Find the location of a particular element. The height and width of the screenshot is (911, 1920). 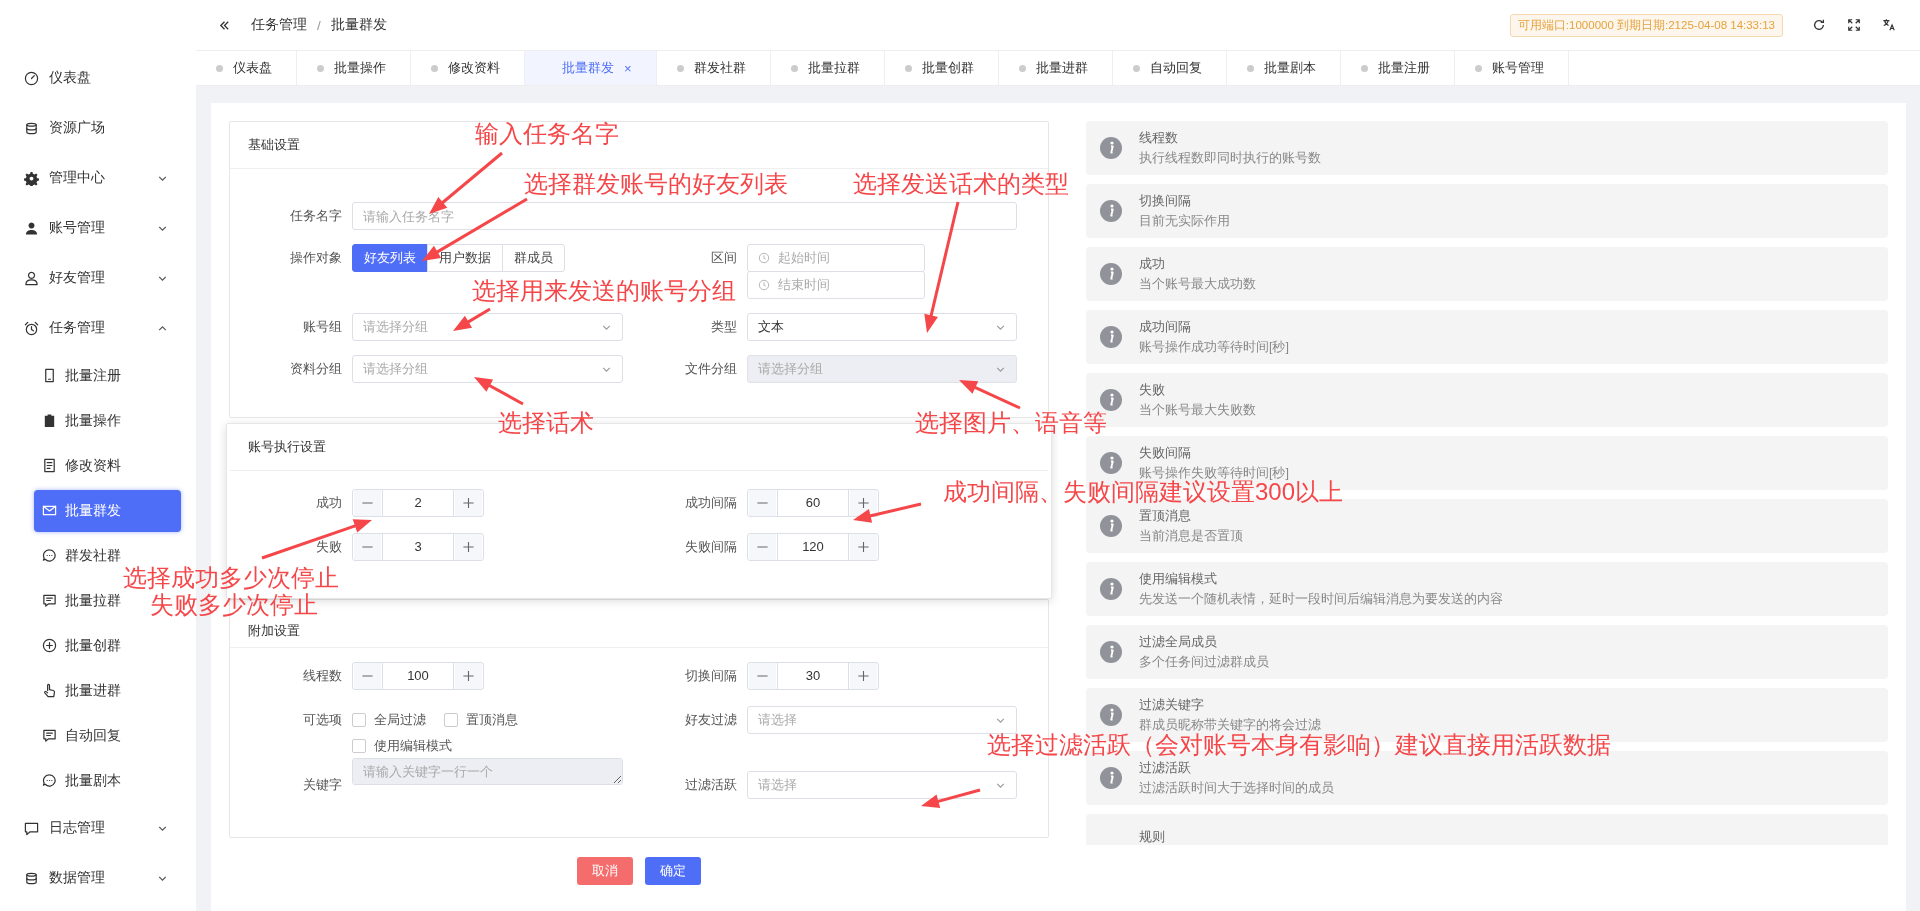

annotation-text: 输入任务名字 is located at coordinates (547, 133).